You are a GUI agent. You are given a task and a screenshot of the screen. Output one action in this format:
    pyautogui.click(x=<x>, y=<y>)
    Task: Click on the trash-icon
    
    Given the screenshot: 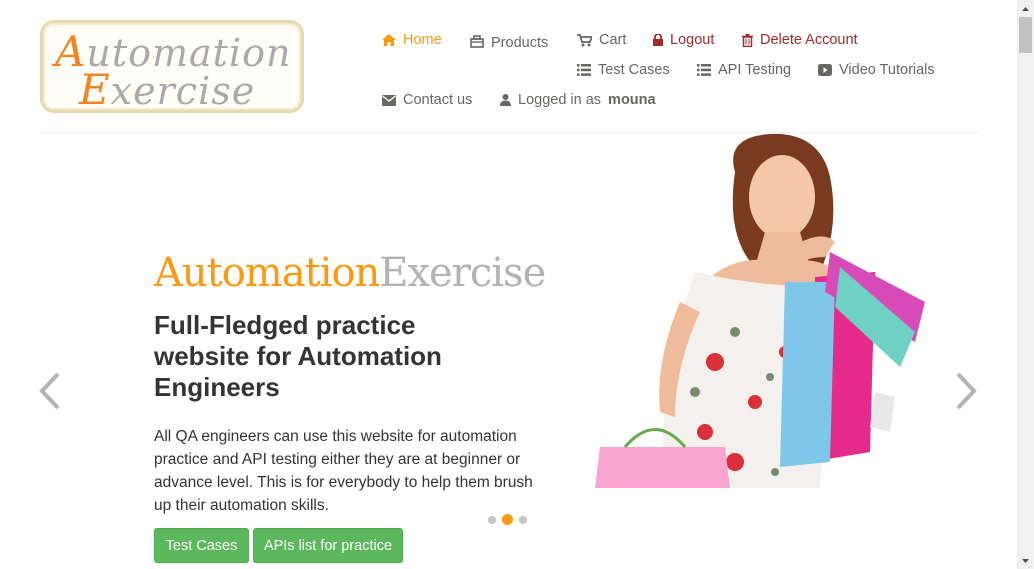 What is the action you would take?
    pyautogui.click(x=747, y=40)
    